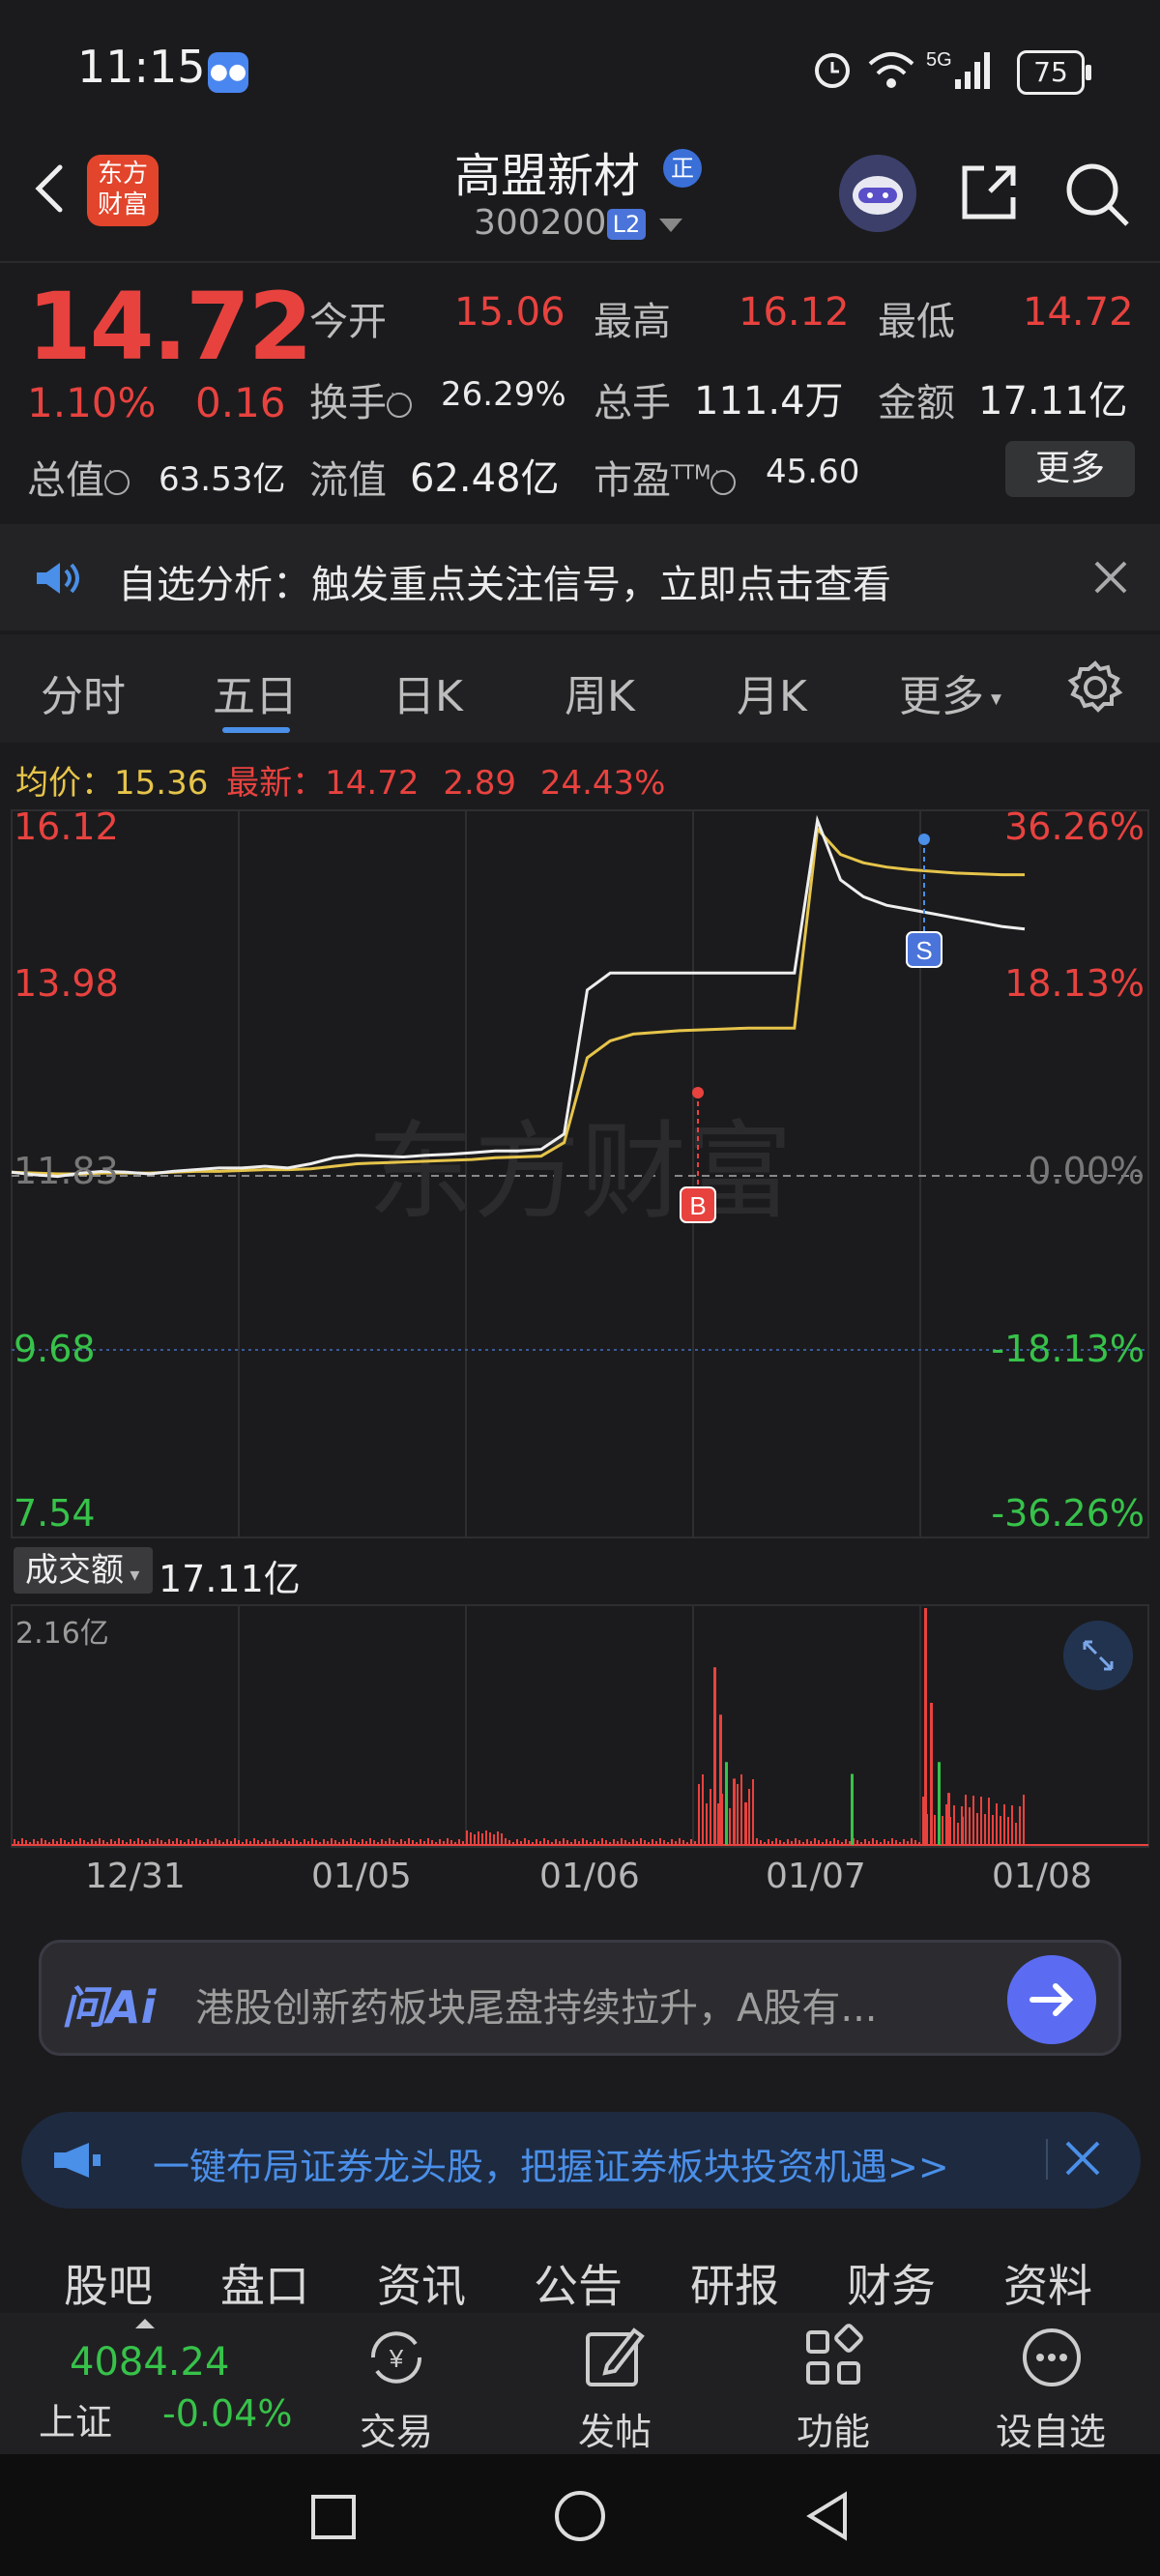 The image size is (1160, 2576). What do you see at coordinates (989, 192) in the screenshot?
I see `share-icon` at bounding box center [989, 192].